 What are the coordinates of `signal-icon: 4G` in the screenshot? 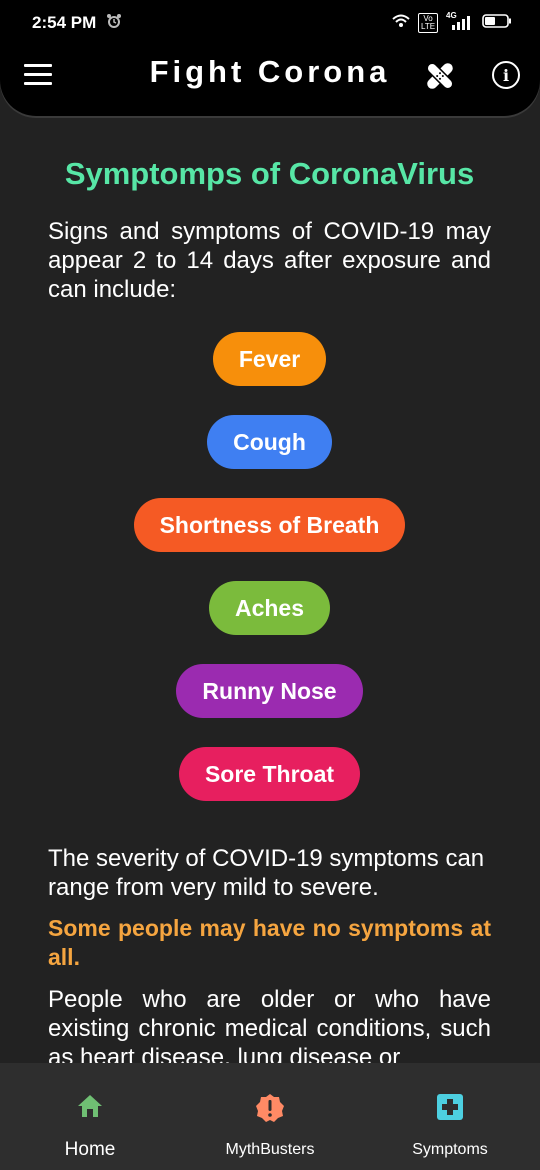 It's located at (460, 21).